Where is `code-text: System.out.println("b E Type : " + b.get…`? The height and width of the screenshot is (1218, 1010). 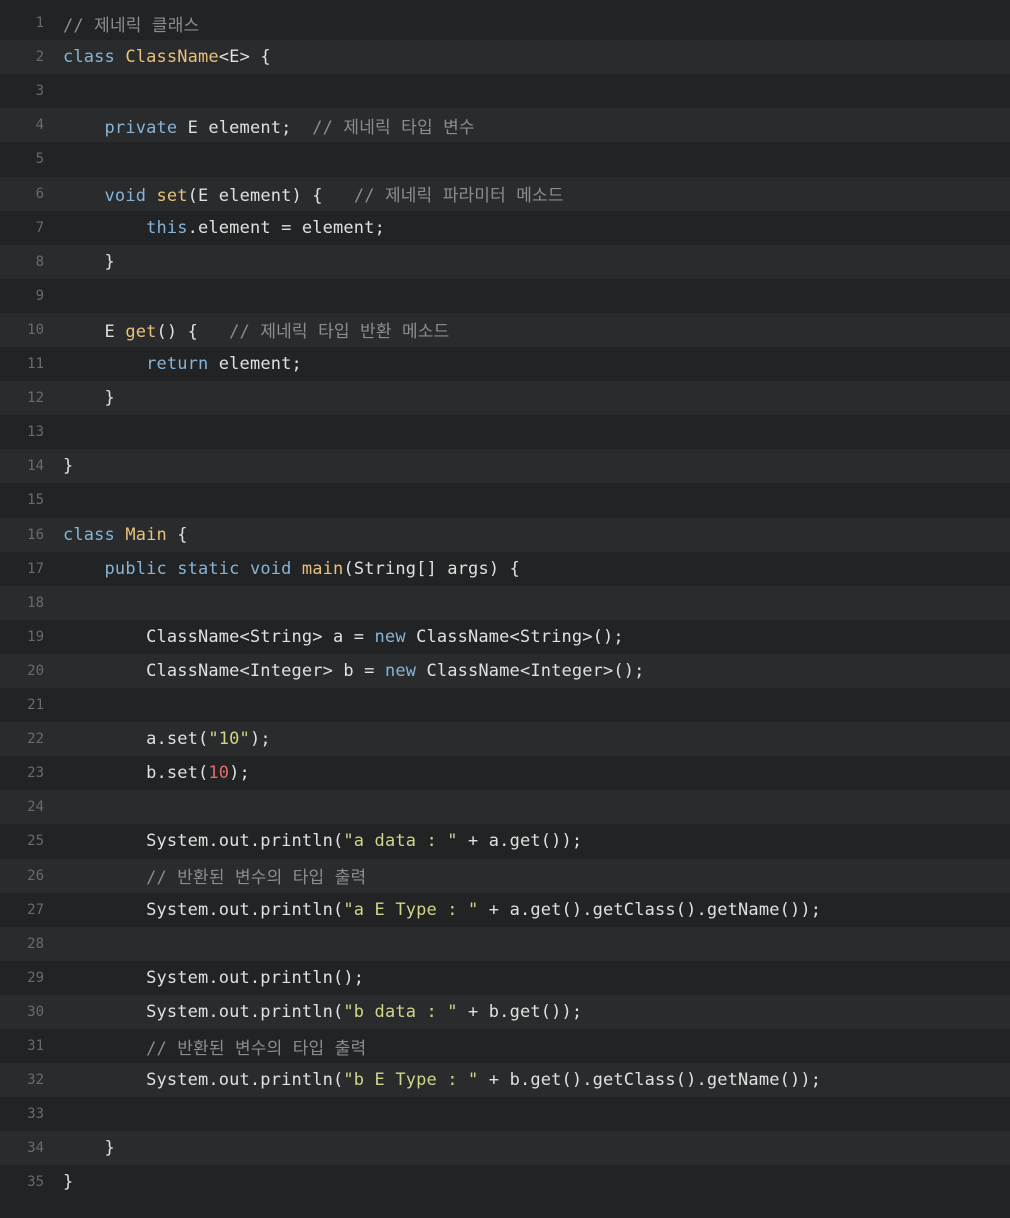 code-text: System.out.println("b E Type : " + b.get… is located at coordinates (442, 1080).